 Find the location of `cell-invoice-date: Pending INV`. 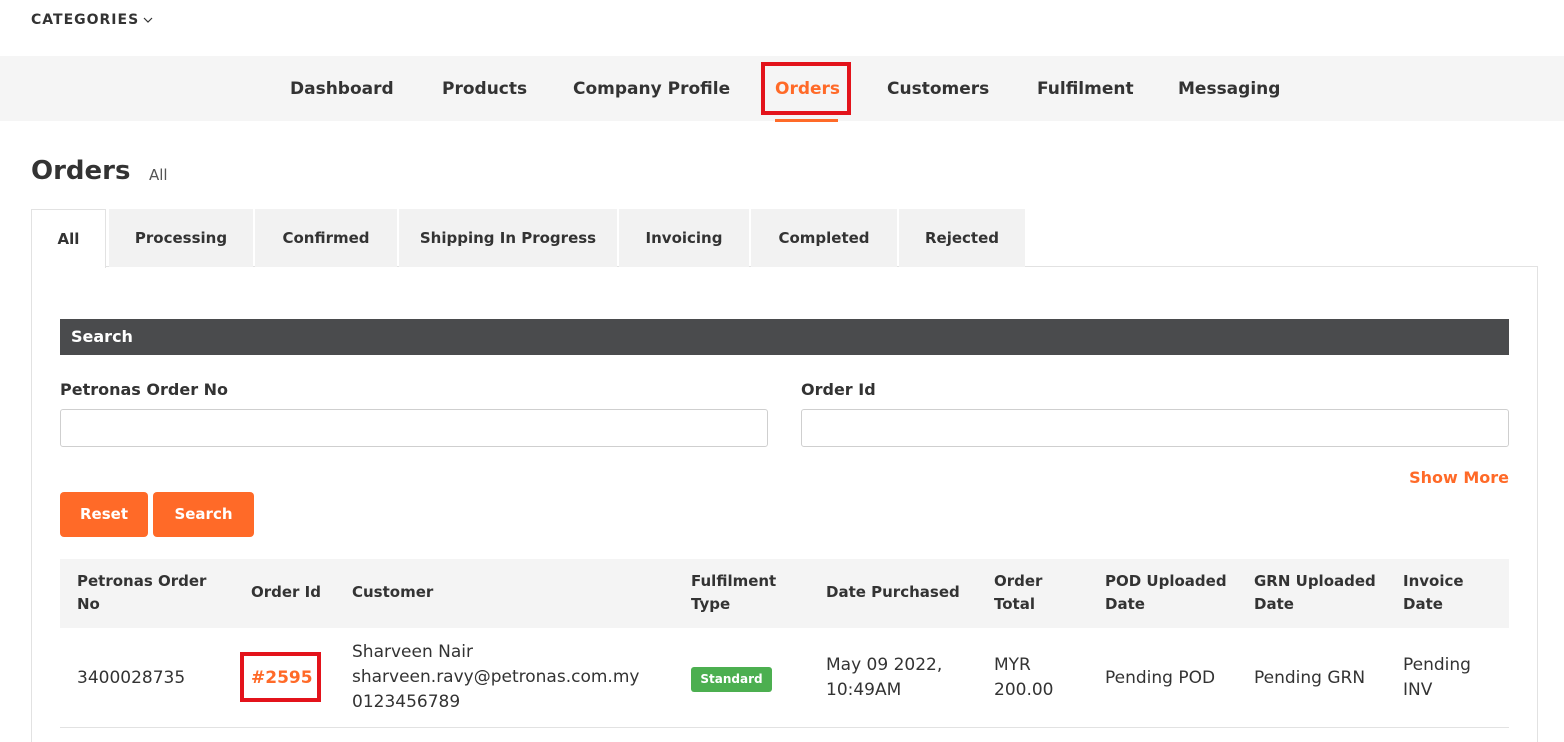

cell-invoice-date: Pending INV is located at coordinates (1437, 677).